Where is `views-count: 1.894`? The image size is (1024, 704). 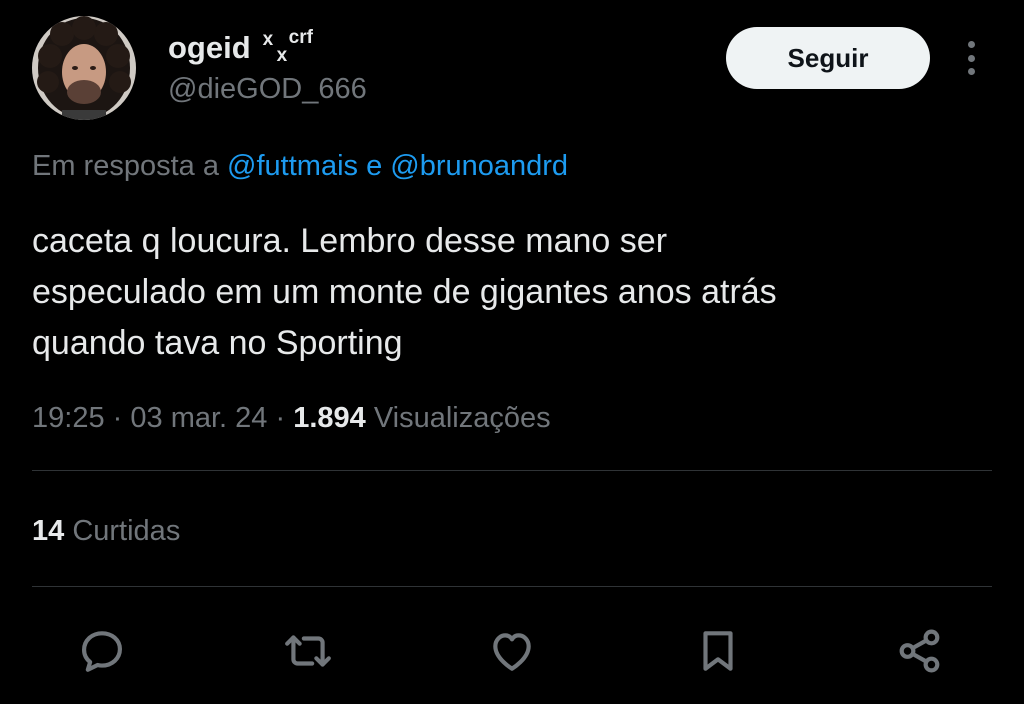
views-count: 1.894 is located at coordinates (329, 418).